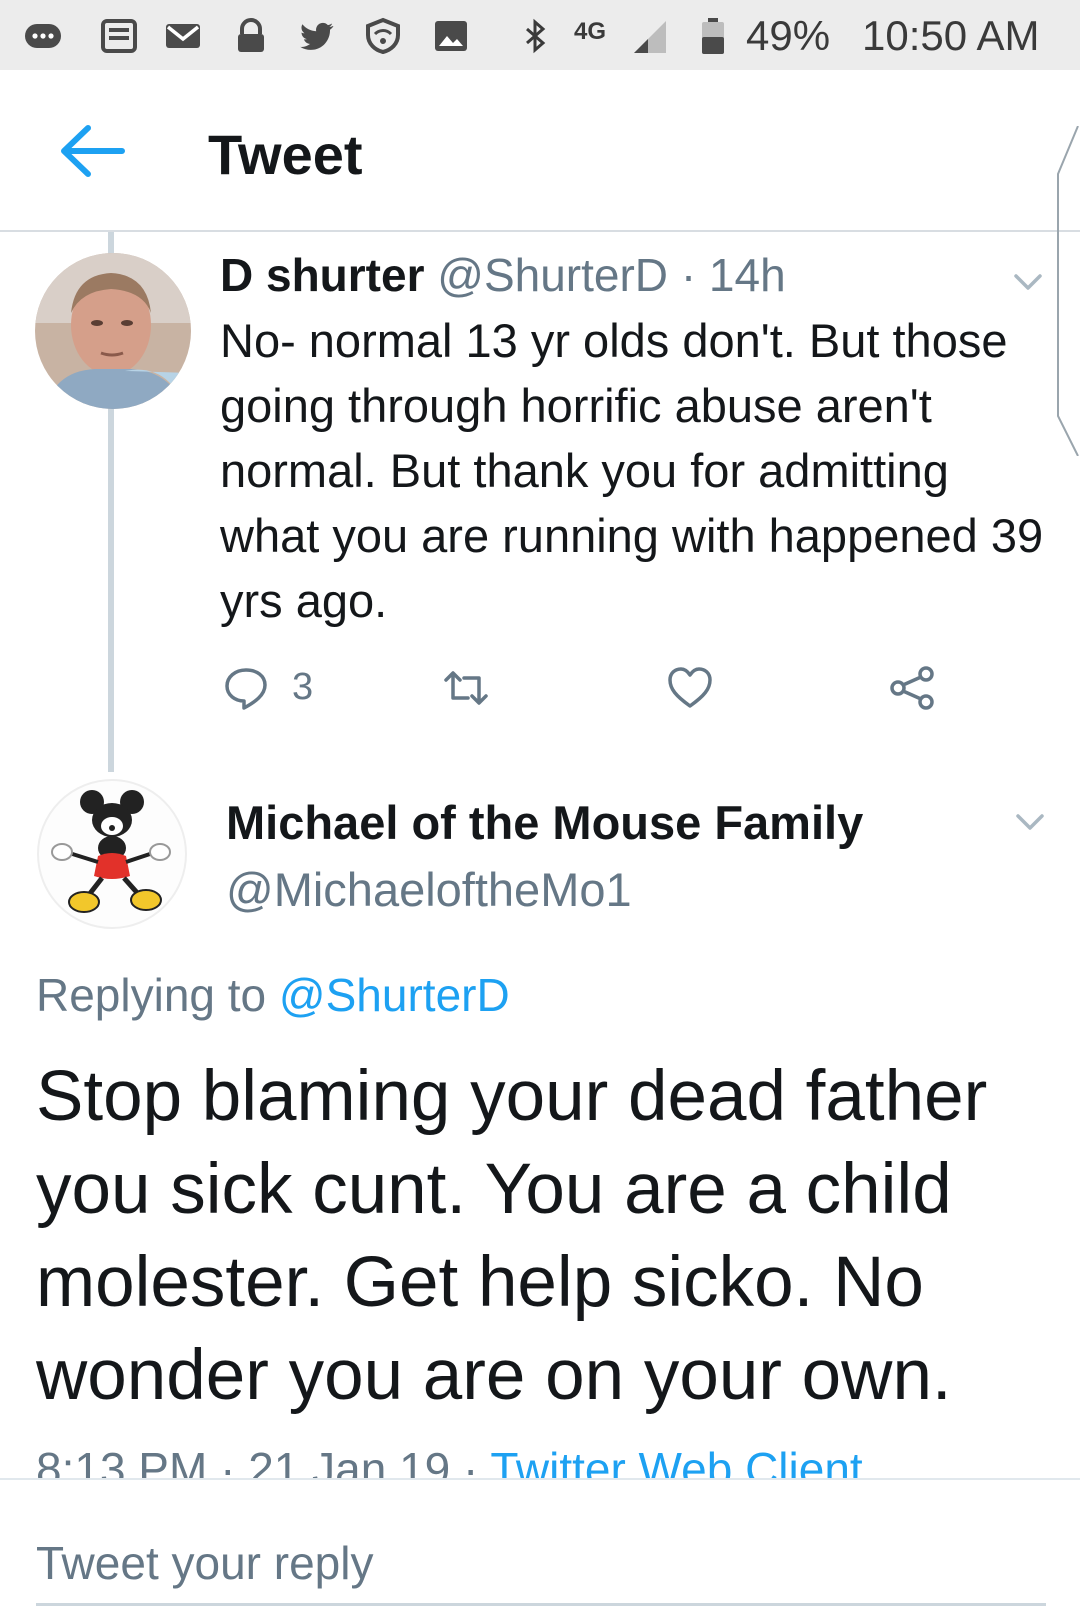  Describe the element at coordinates (951, 35) in the screenshot. I see `clock: 10:50 AM` at that location.